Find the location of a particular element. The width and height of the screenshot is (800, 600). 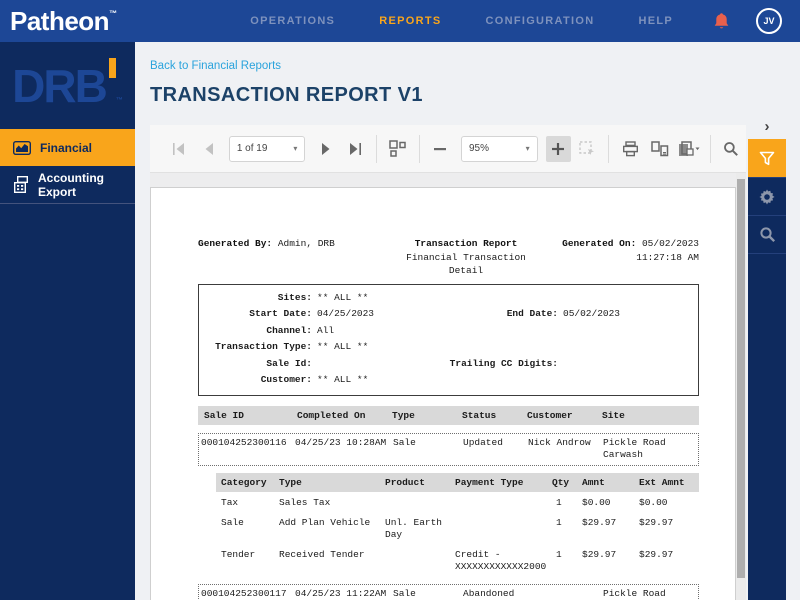

page-indicator-value: 1 of 19 is located at coordinates (252, 148).